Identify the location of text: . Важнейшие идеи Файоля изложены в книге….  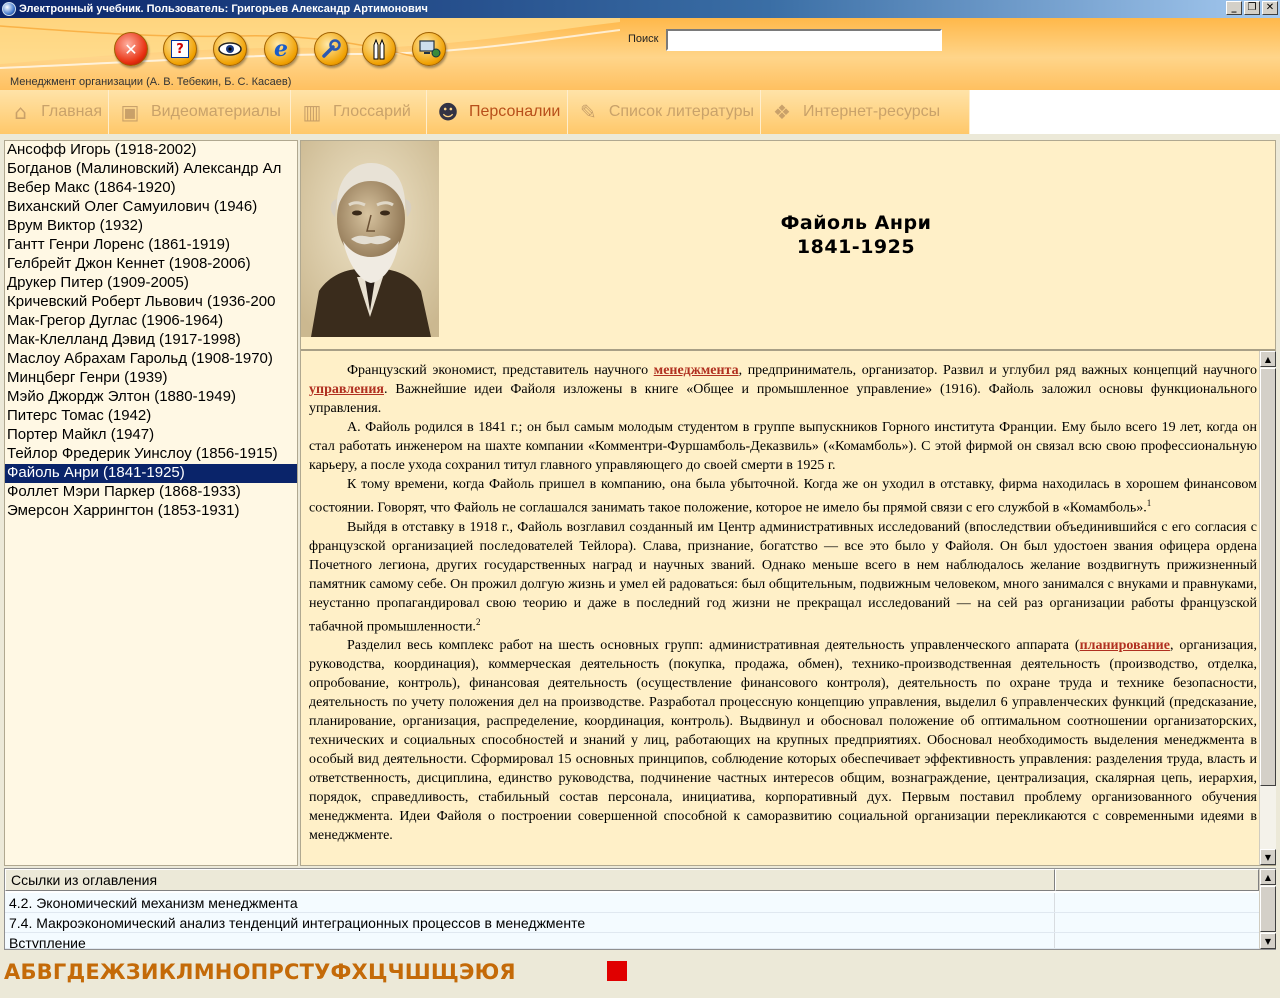
(783, 399).